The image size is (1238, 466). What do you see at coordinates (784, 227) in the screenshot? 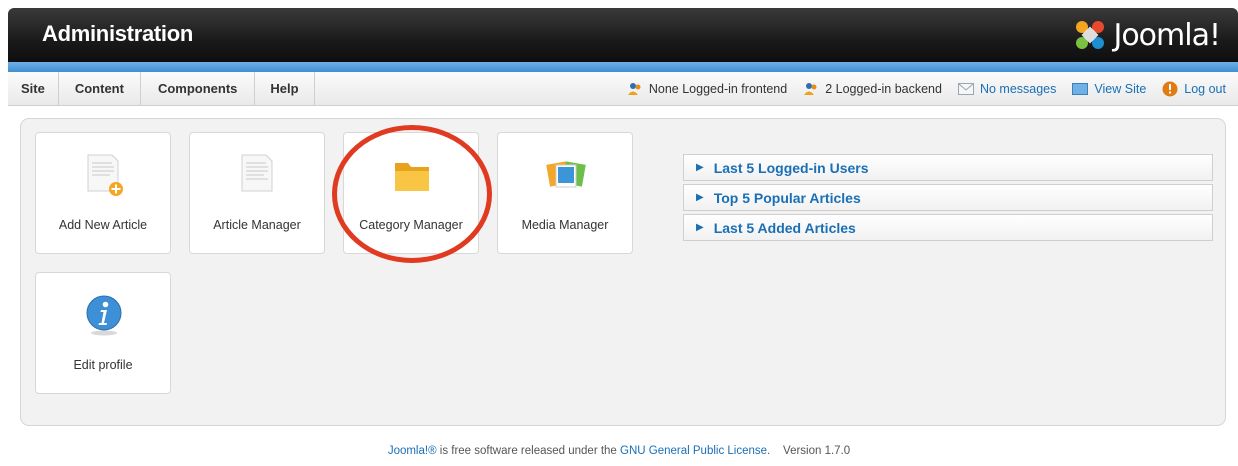
I see `accordion-label: Last 5 Added Articles` at bounding box center [784, 227].